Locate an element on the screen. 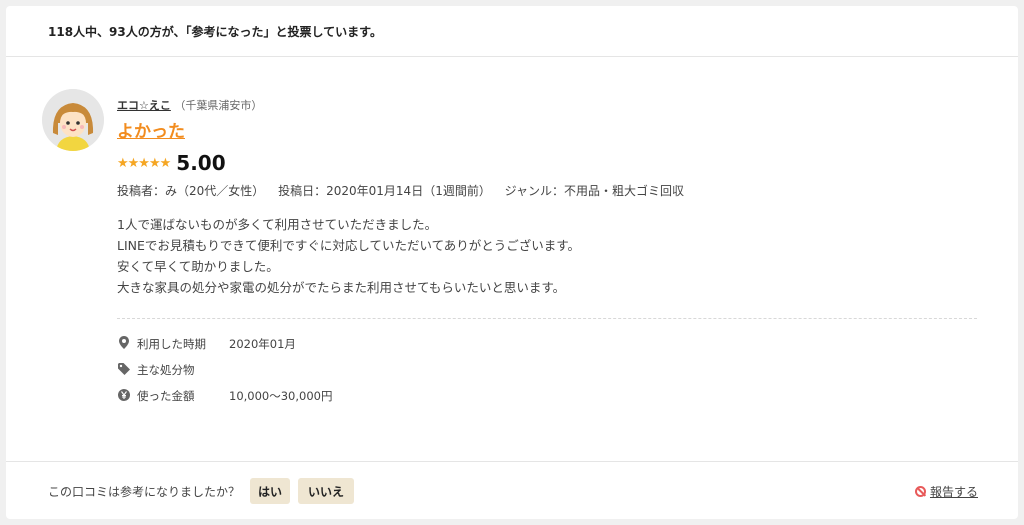 This screenshot has height=525, width=1024. review-body-line: 安くて早くて助かりました。 is located at coordinates (198, 266).